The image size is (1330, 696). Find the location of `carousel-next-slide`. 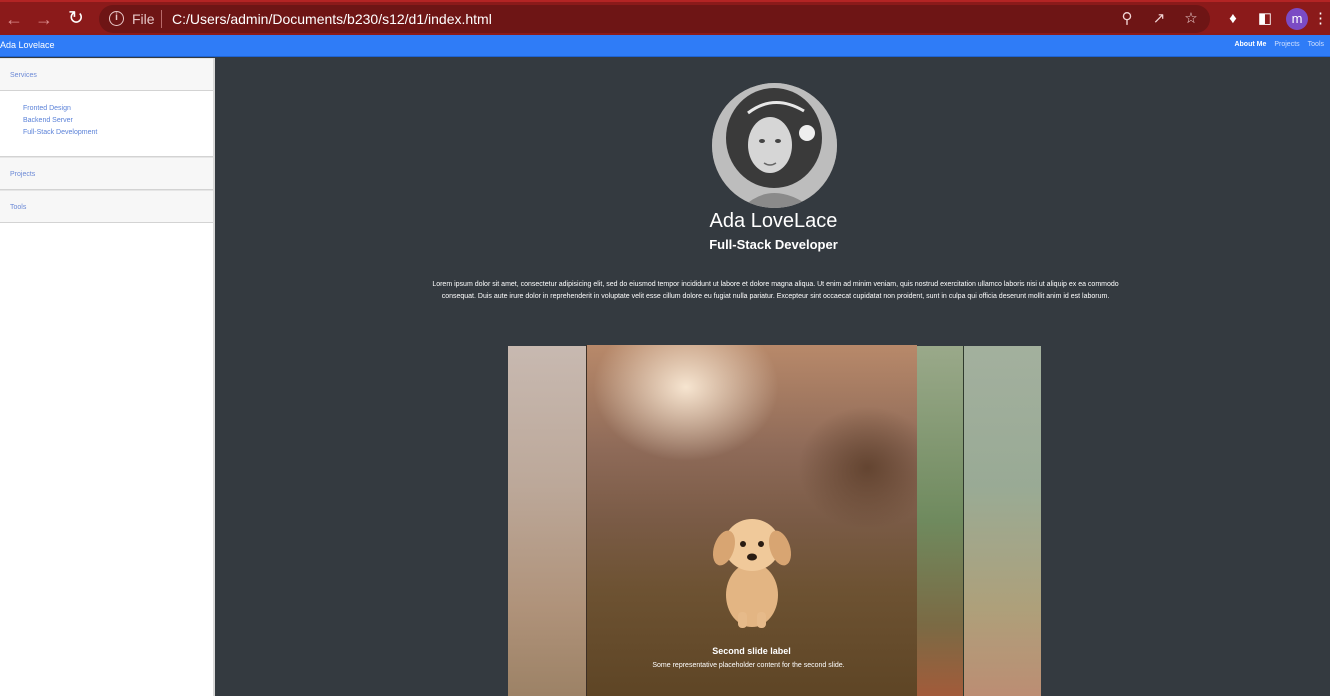

carousel-next-slide is located at coordinates (940, 521).